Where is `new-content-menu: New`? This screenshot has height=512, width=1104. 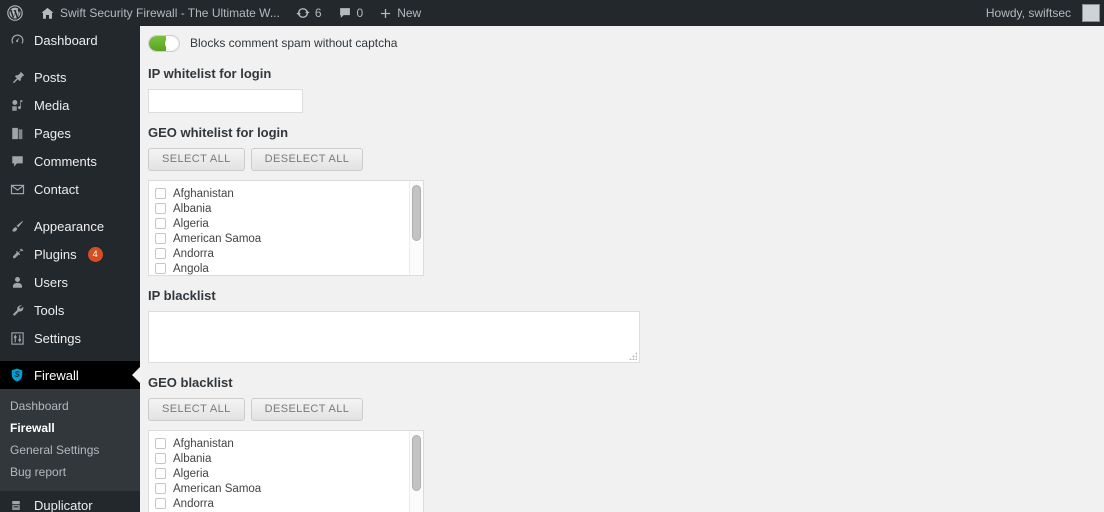 new-content-menu: New is located at coordinates (400, 13).